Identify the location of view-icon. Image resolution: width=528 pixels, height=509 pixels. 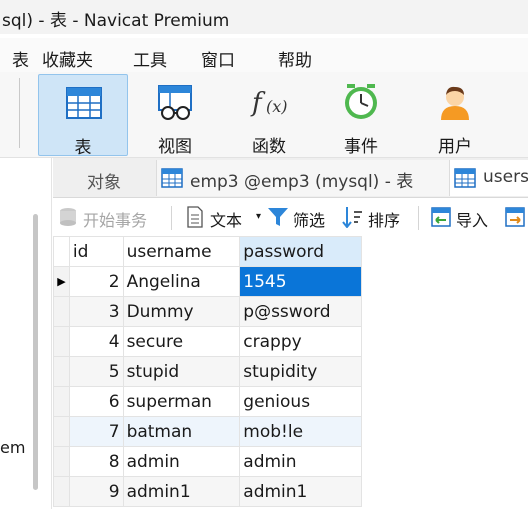
(175, 102).